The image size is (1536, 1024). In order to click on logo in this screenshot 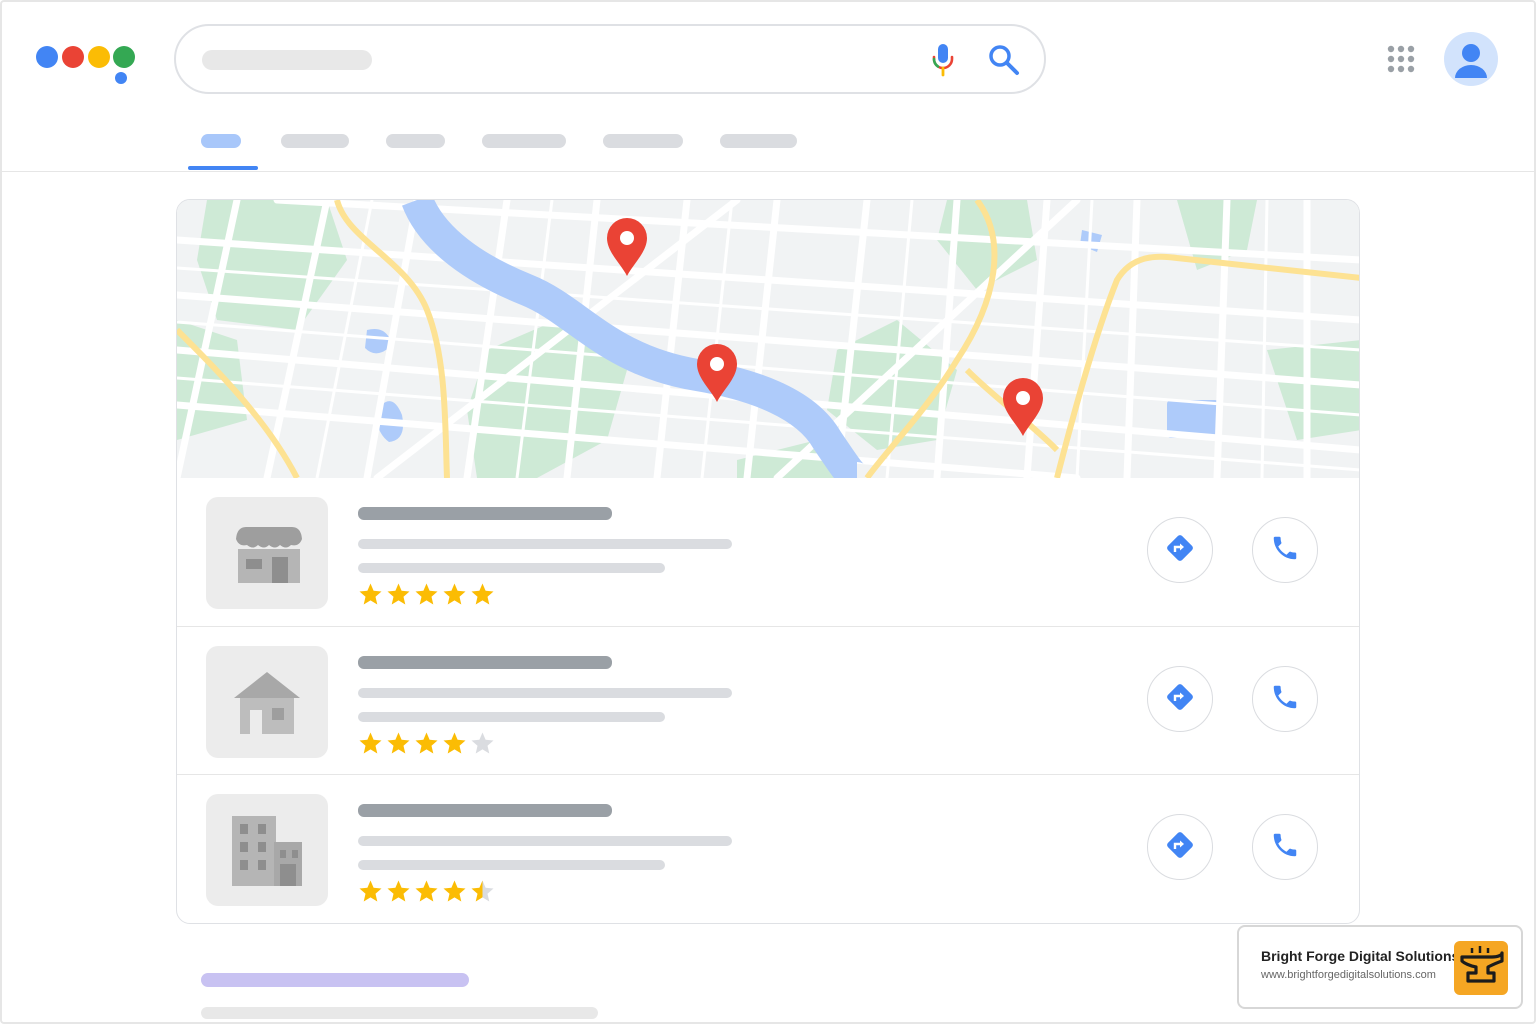, I will do `click(86, 66)`.